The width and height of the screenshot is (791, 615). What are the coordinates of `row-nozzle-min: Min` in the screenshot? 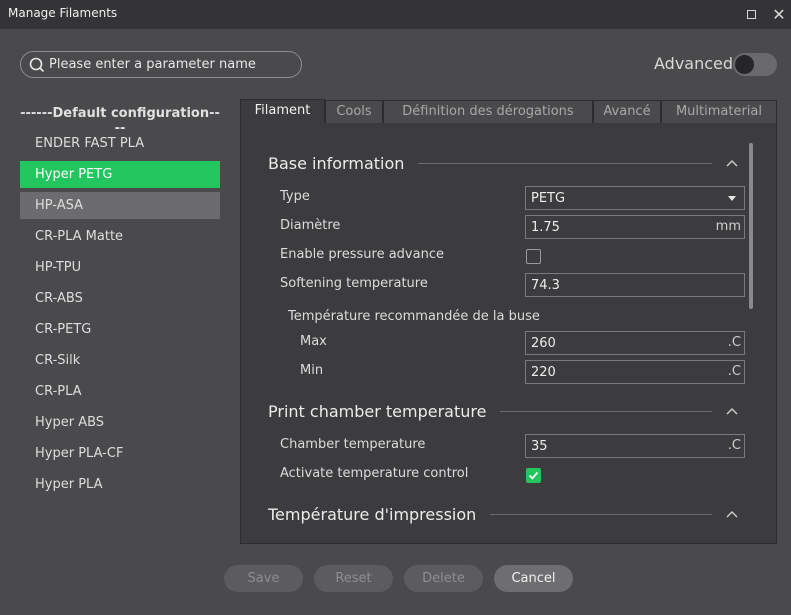 It's located at (311, 370).